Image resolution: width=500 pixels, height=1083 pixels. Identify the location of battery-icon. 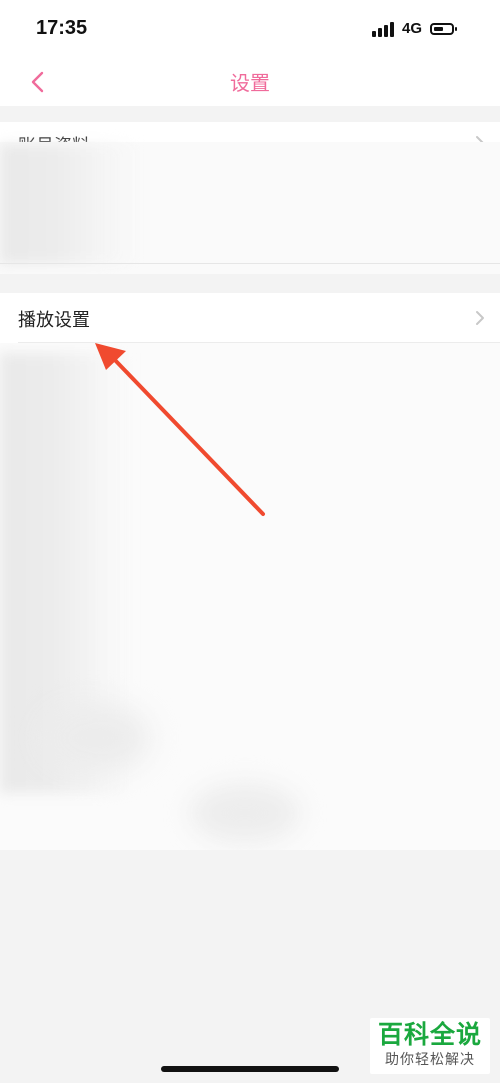
(443, 28).